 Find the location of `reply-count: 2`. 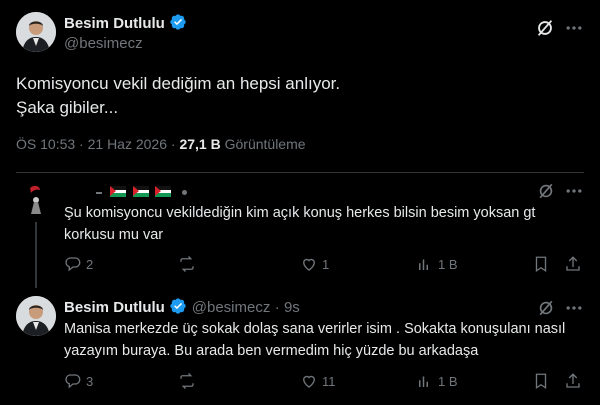

reply-count: 2 is located at coordinates (90, 264).